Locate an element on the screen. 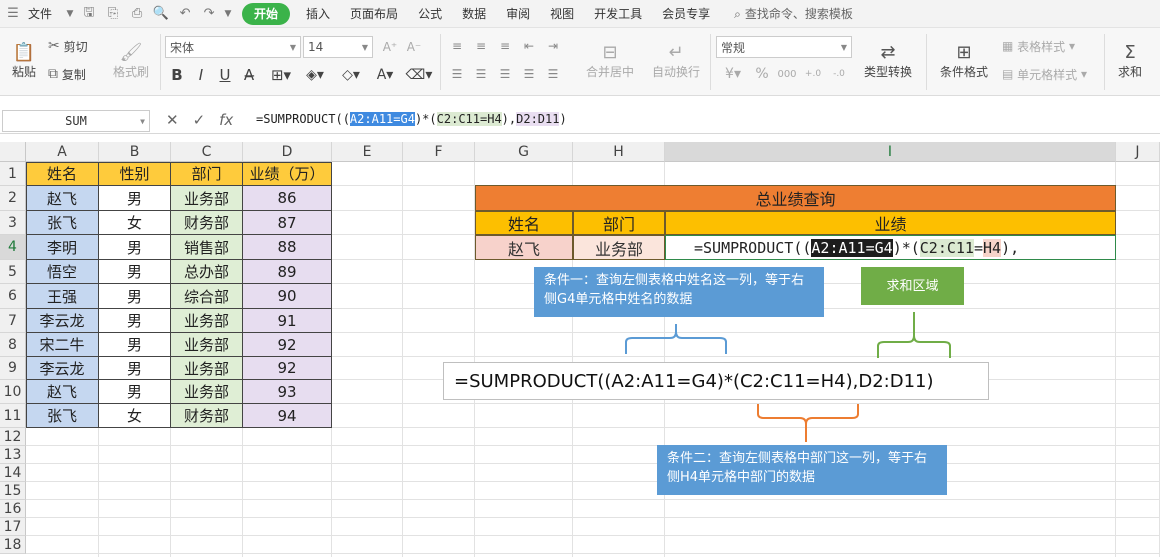  column-header-i: I is located at coordinates (890, 152).